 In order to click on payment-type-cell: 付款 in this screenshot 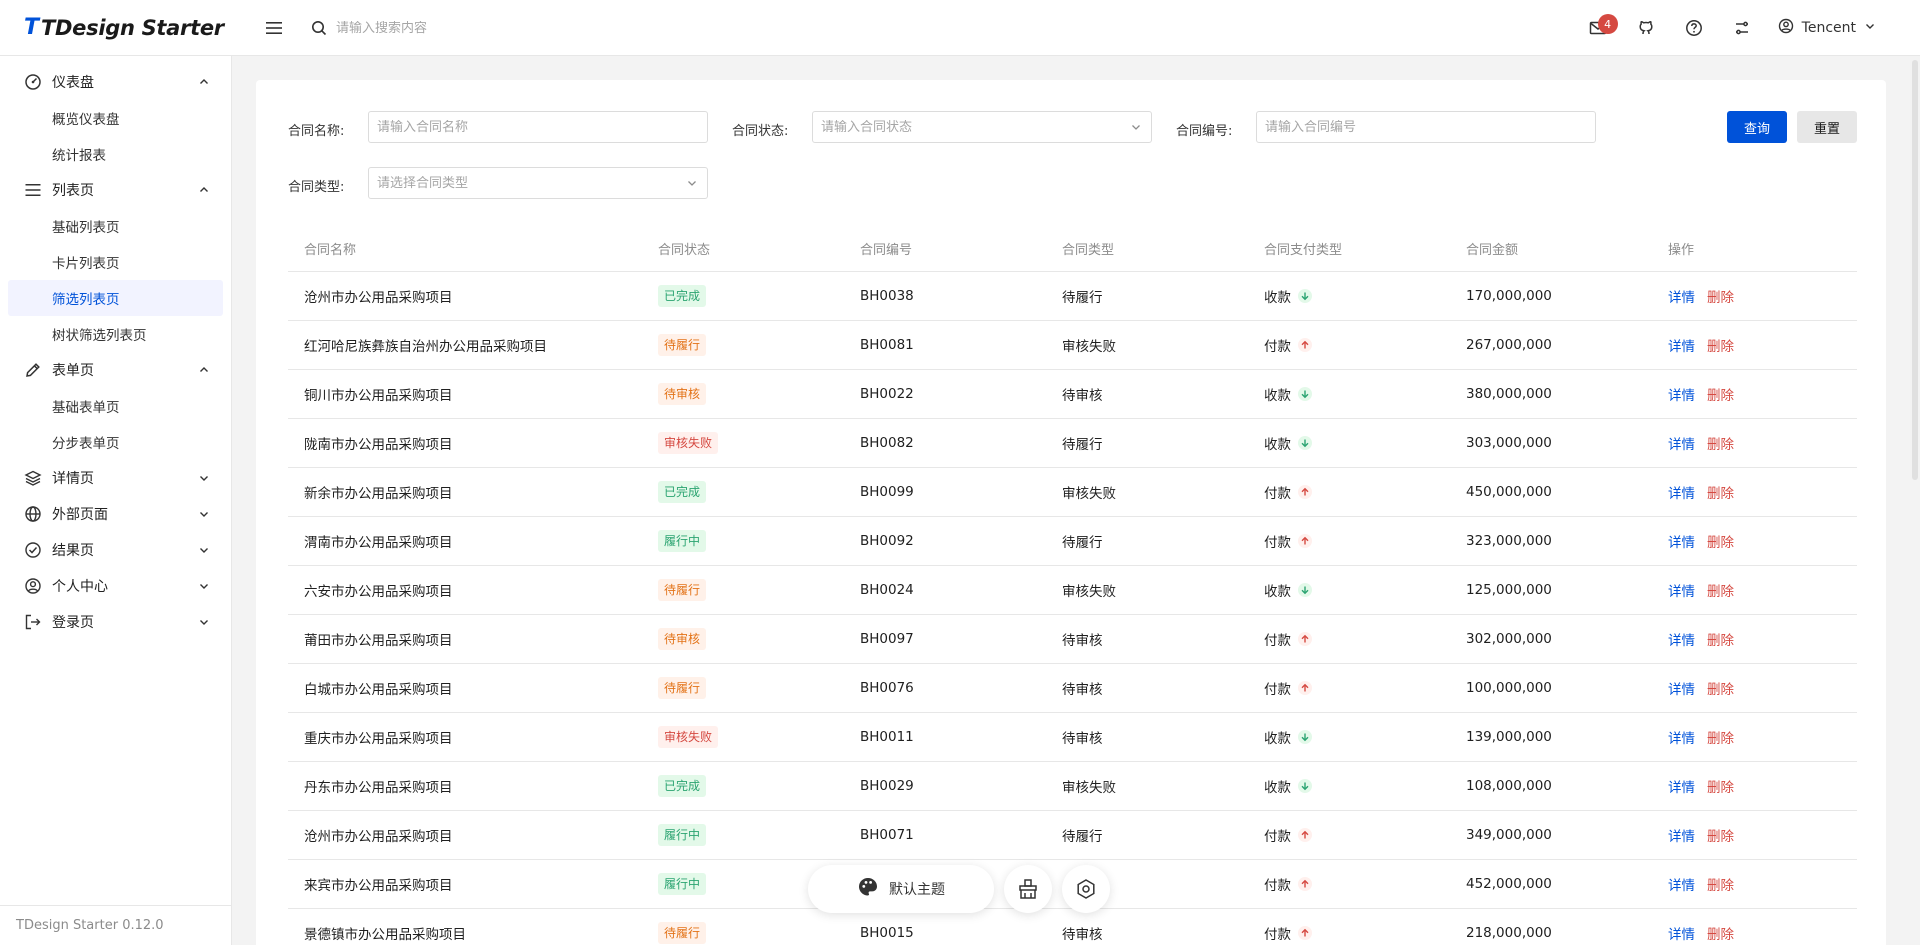, I will do `click(1349, 492)`.